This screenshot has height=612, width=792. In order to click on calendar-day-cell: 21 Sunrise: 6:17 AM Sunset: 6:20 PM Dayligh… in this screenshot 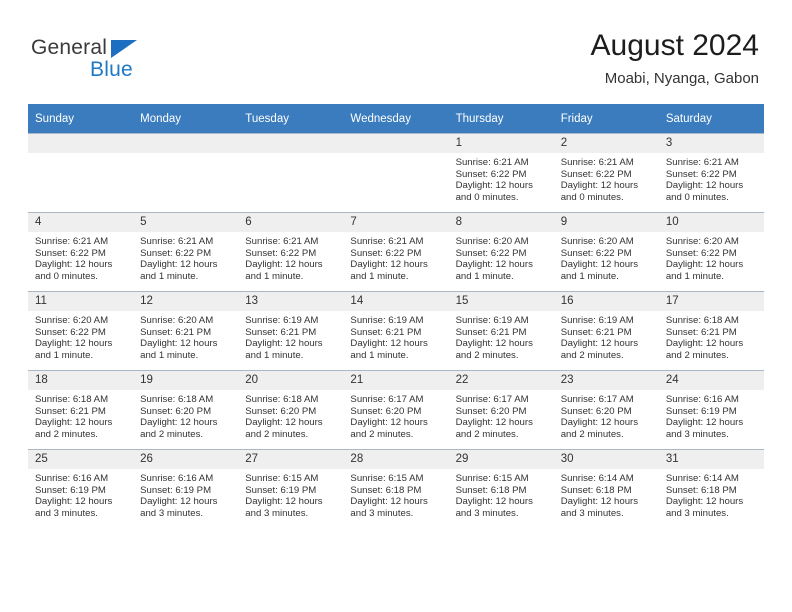, I will do `click(396, 410)`.